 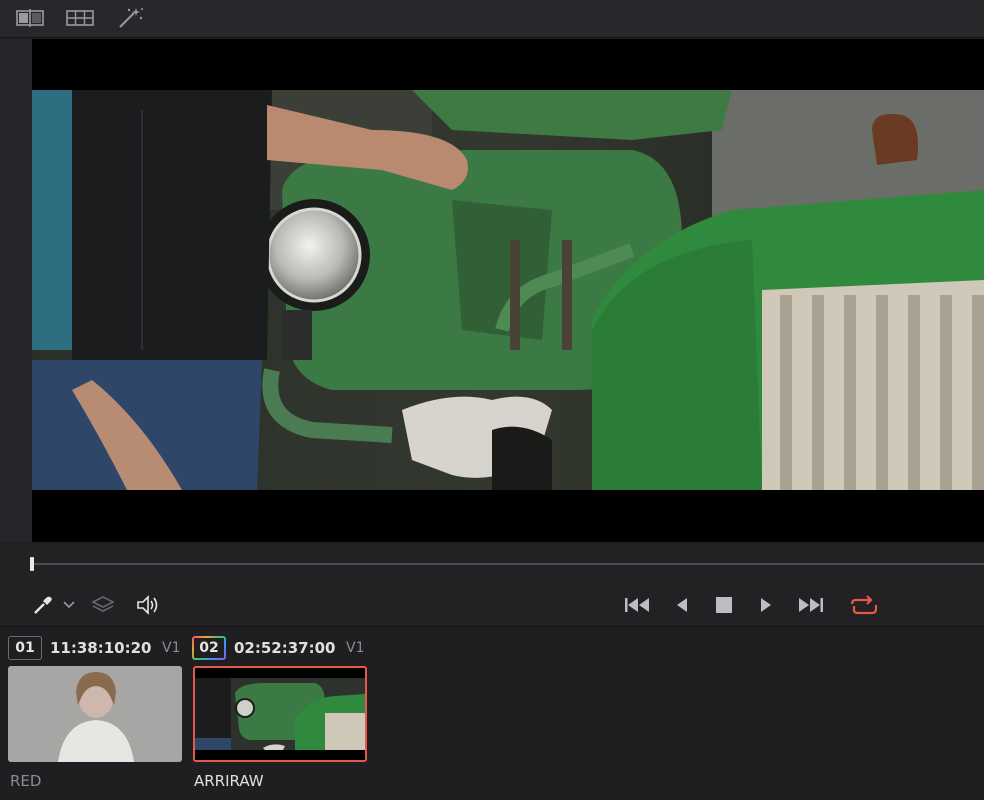 I want to click on clip-thumbnail-selected, so click(x=280, y=714).